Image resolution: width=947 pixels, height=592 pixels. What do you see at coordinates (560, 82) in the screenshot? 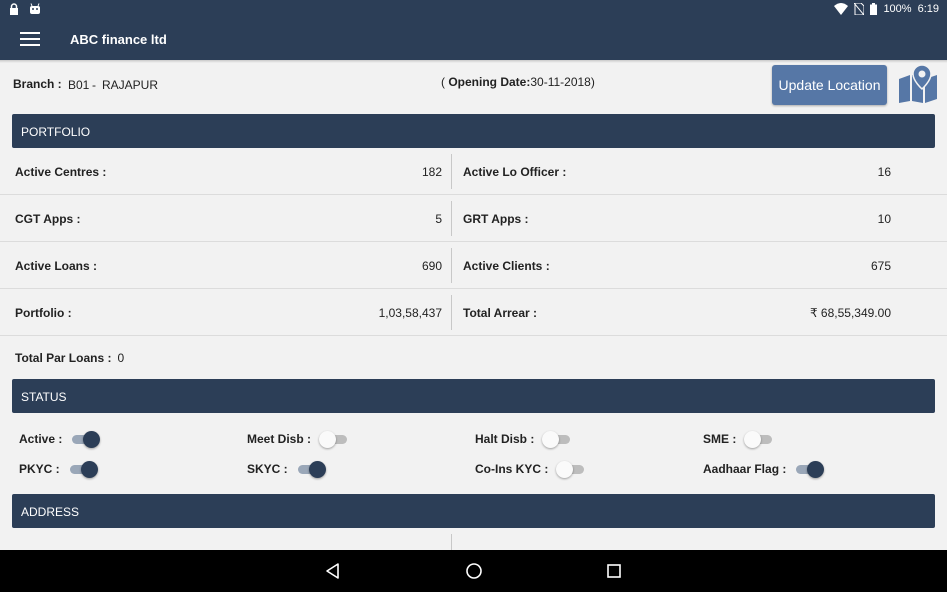
I see `opening-date-value: 30-11-2018` at bounding box center [560, 82].